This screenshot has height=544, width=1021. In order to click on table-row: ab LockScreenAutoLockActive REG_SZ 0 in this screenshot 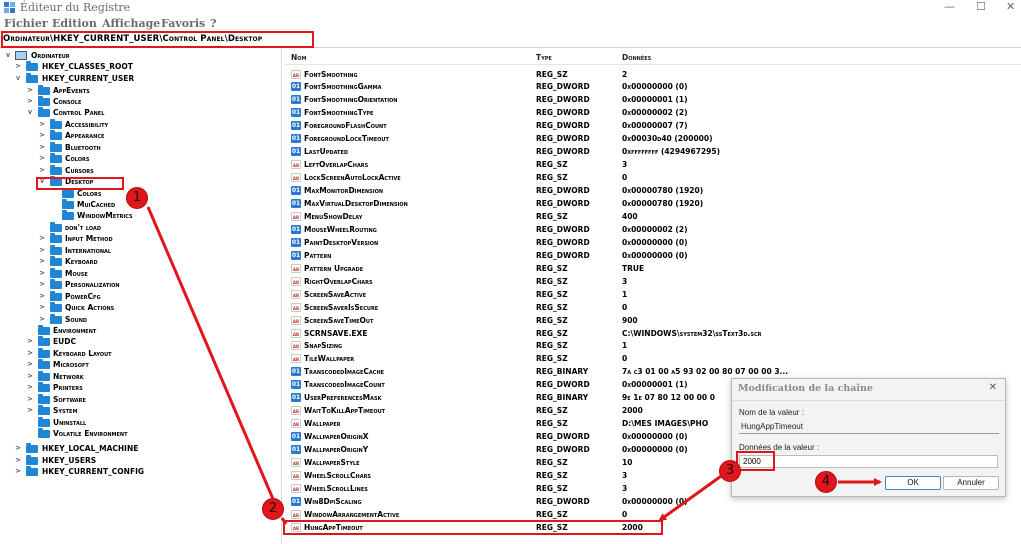, I will do `click(652, 177)`.